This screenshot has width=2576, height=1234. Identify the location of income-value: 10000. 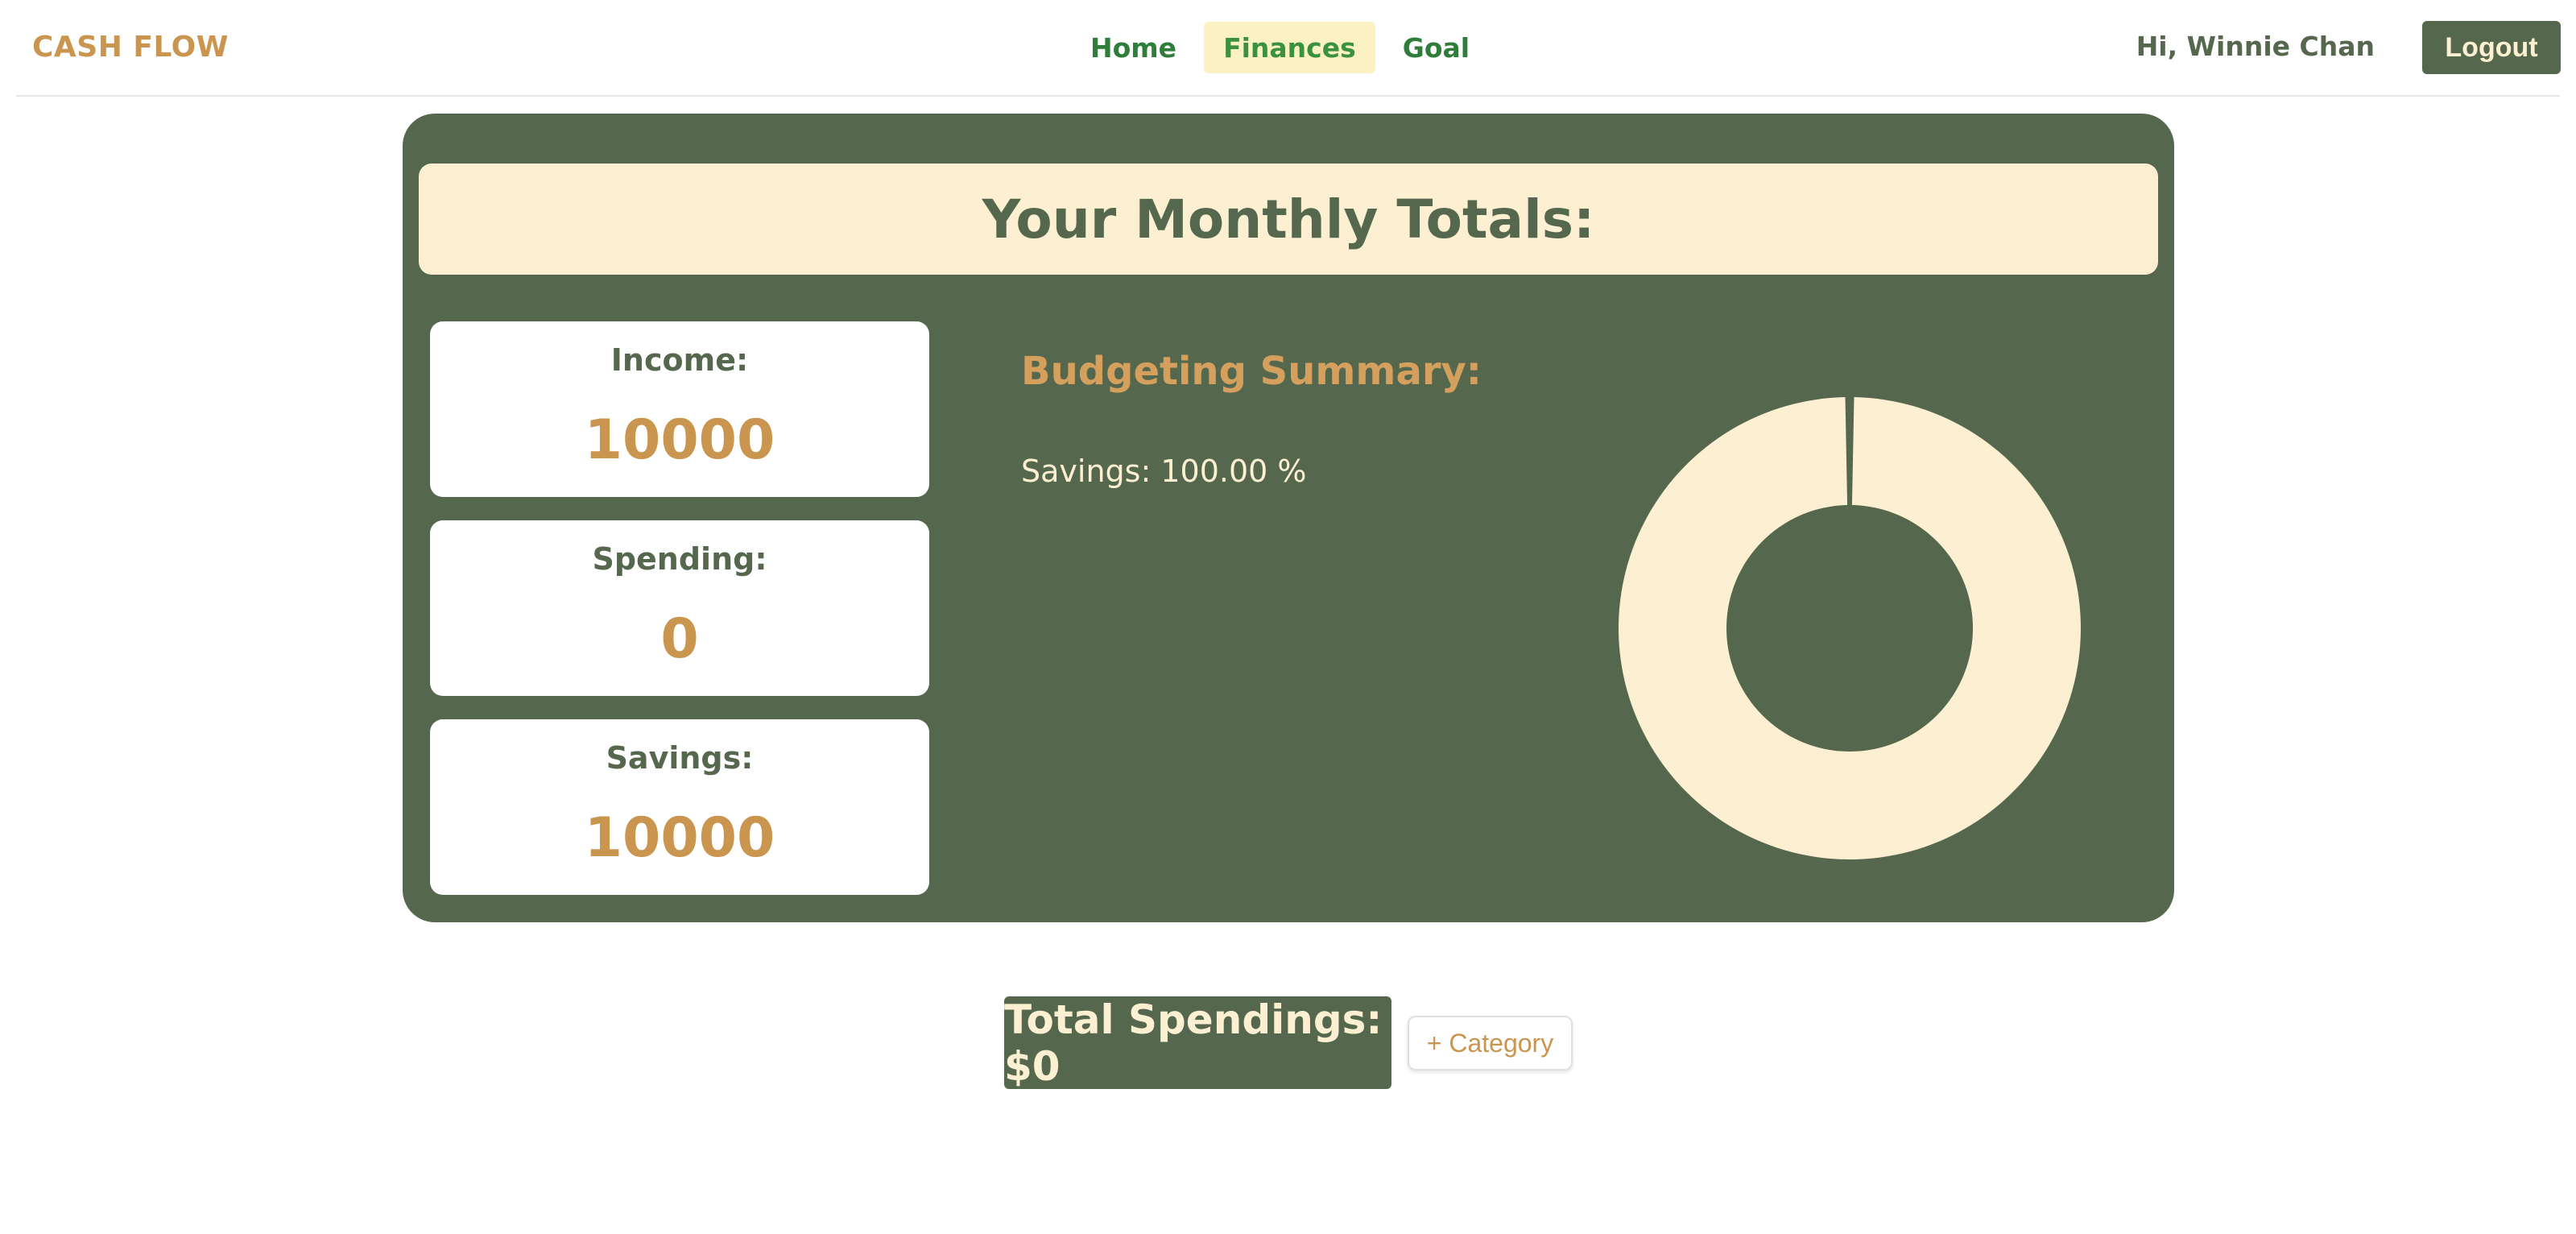
(680, 440).